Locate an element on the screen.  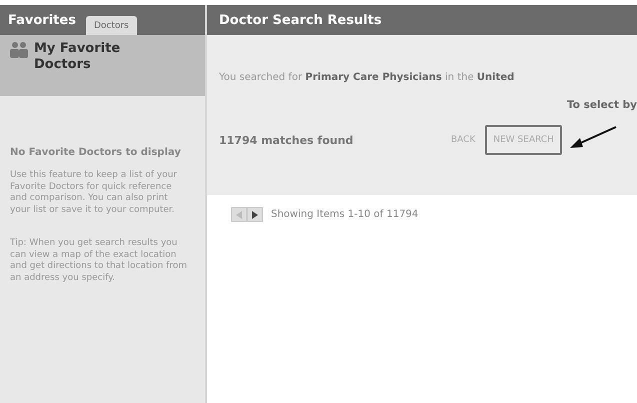
doctors-icon is located at coordinates (19, 50).